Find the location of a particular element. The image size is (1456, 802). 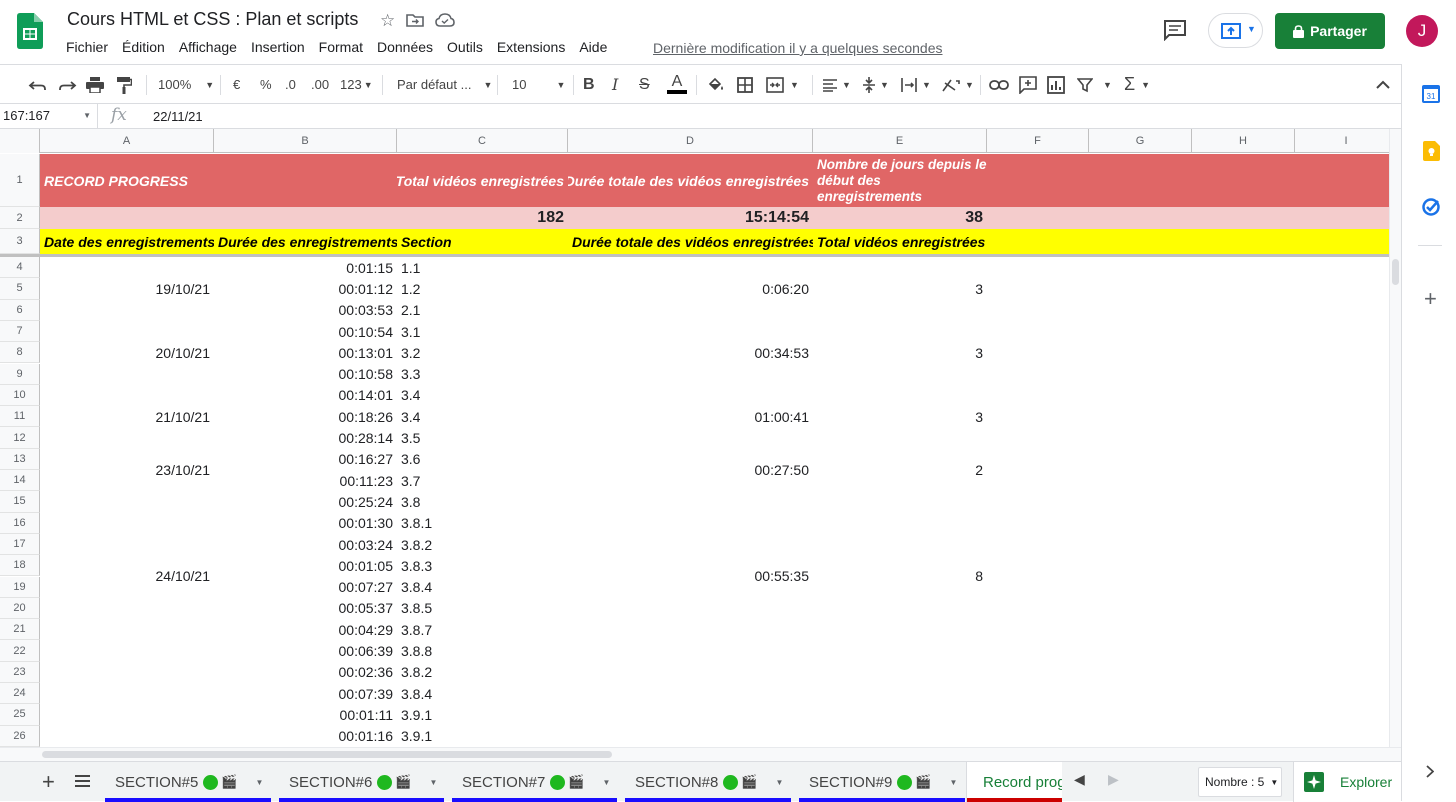

duration-cell: 00:06:39 is located at coordinates (305, 650).